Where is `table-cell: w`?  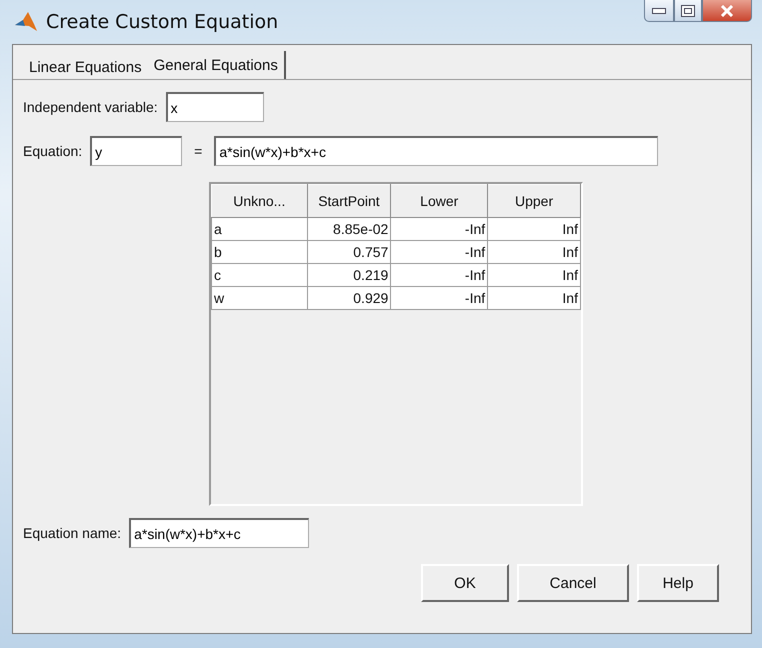
table-cell: w is located at coordinates (260, 298).